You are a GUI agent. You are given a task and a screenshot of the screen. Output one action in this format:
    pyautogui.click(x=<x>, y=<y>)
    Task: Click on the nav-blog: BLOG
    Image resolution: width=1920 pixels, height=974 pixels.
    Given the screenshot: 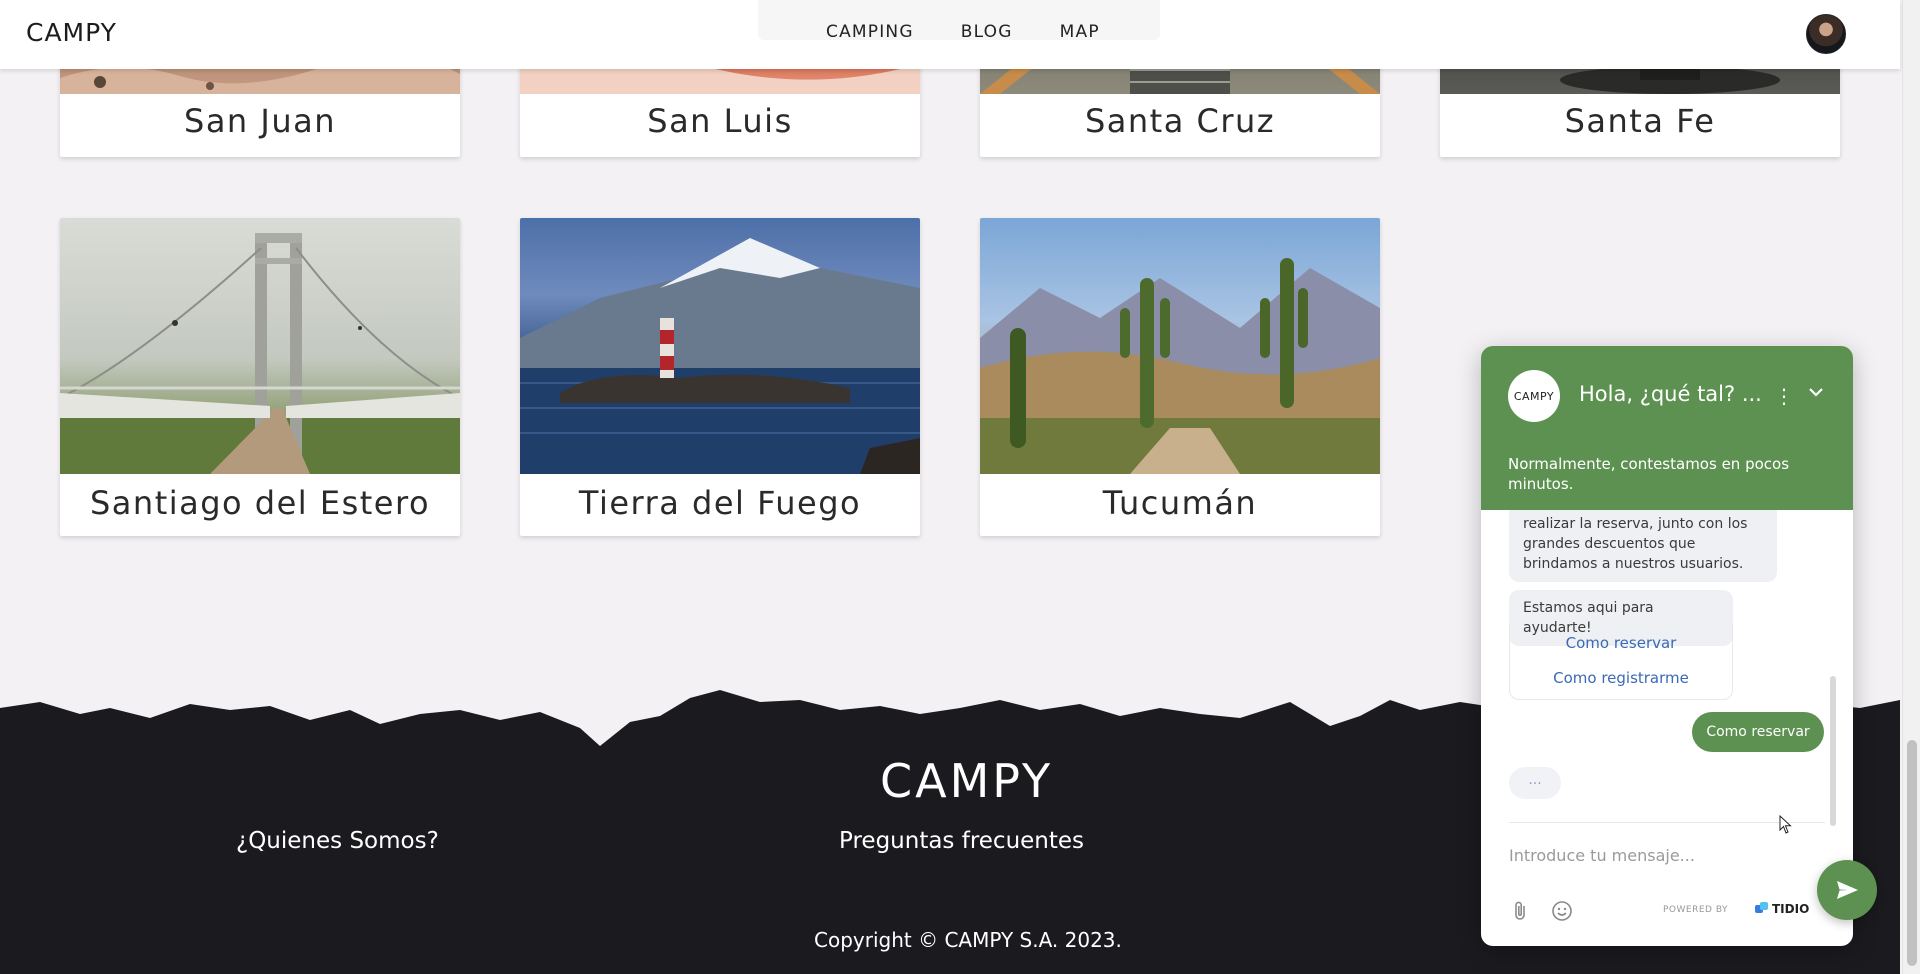 What is the action you would take?
    pyautogui.click(x=987, y=32)
    